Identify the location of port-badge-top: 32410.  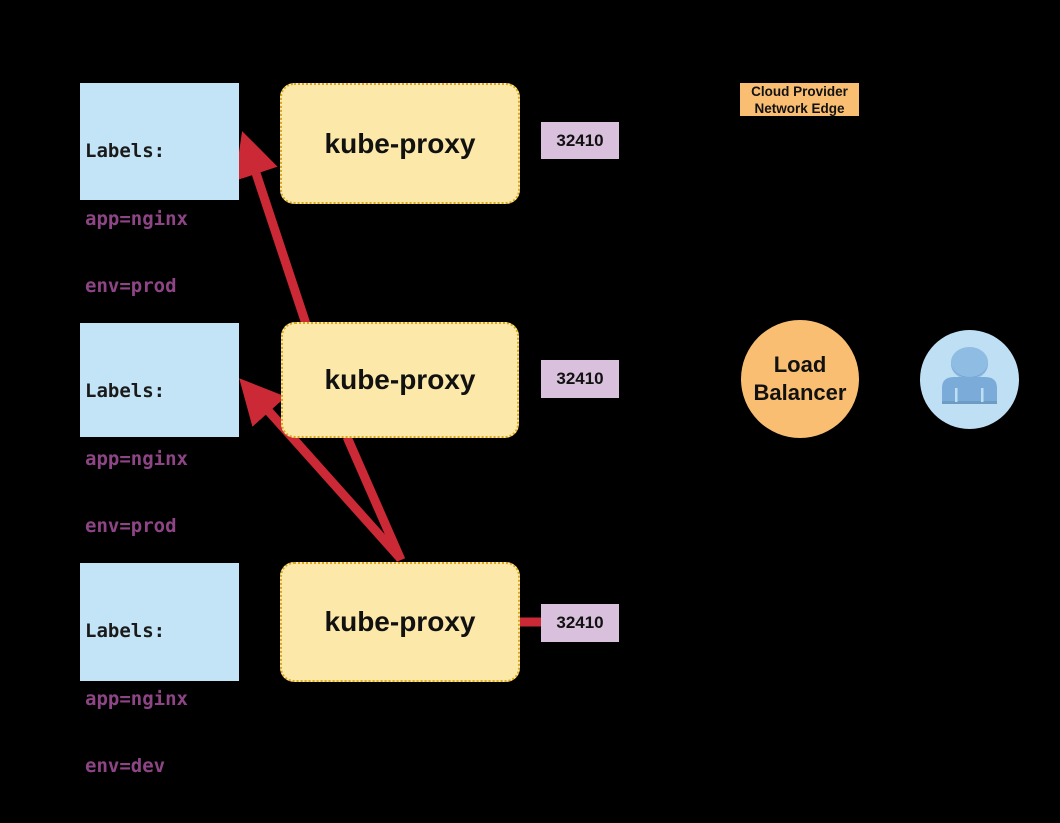
(580, 140).